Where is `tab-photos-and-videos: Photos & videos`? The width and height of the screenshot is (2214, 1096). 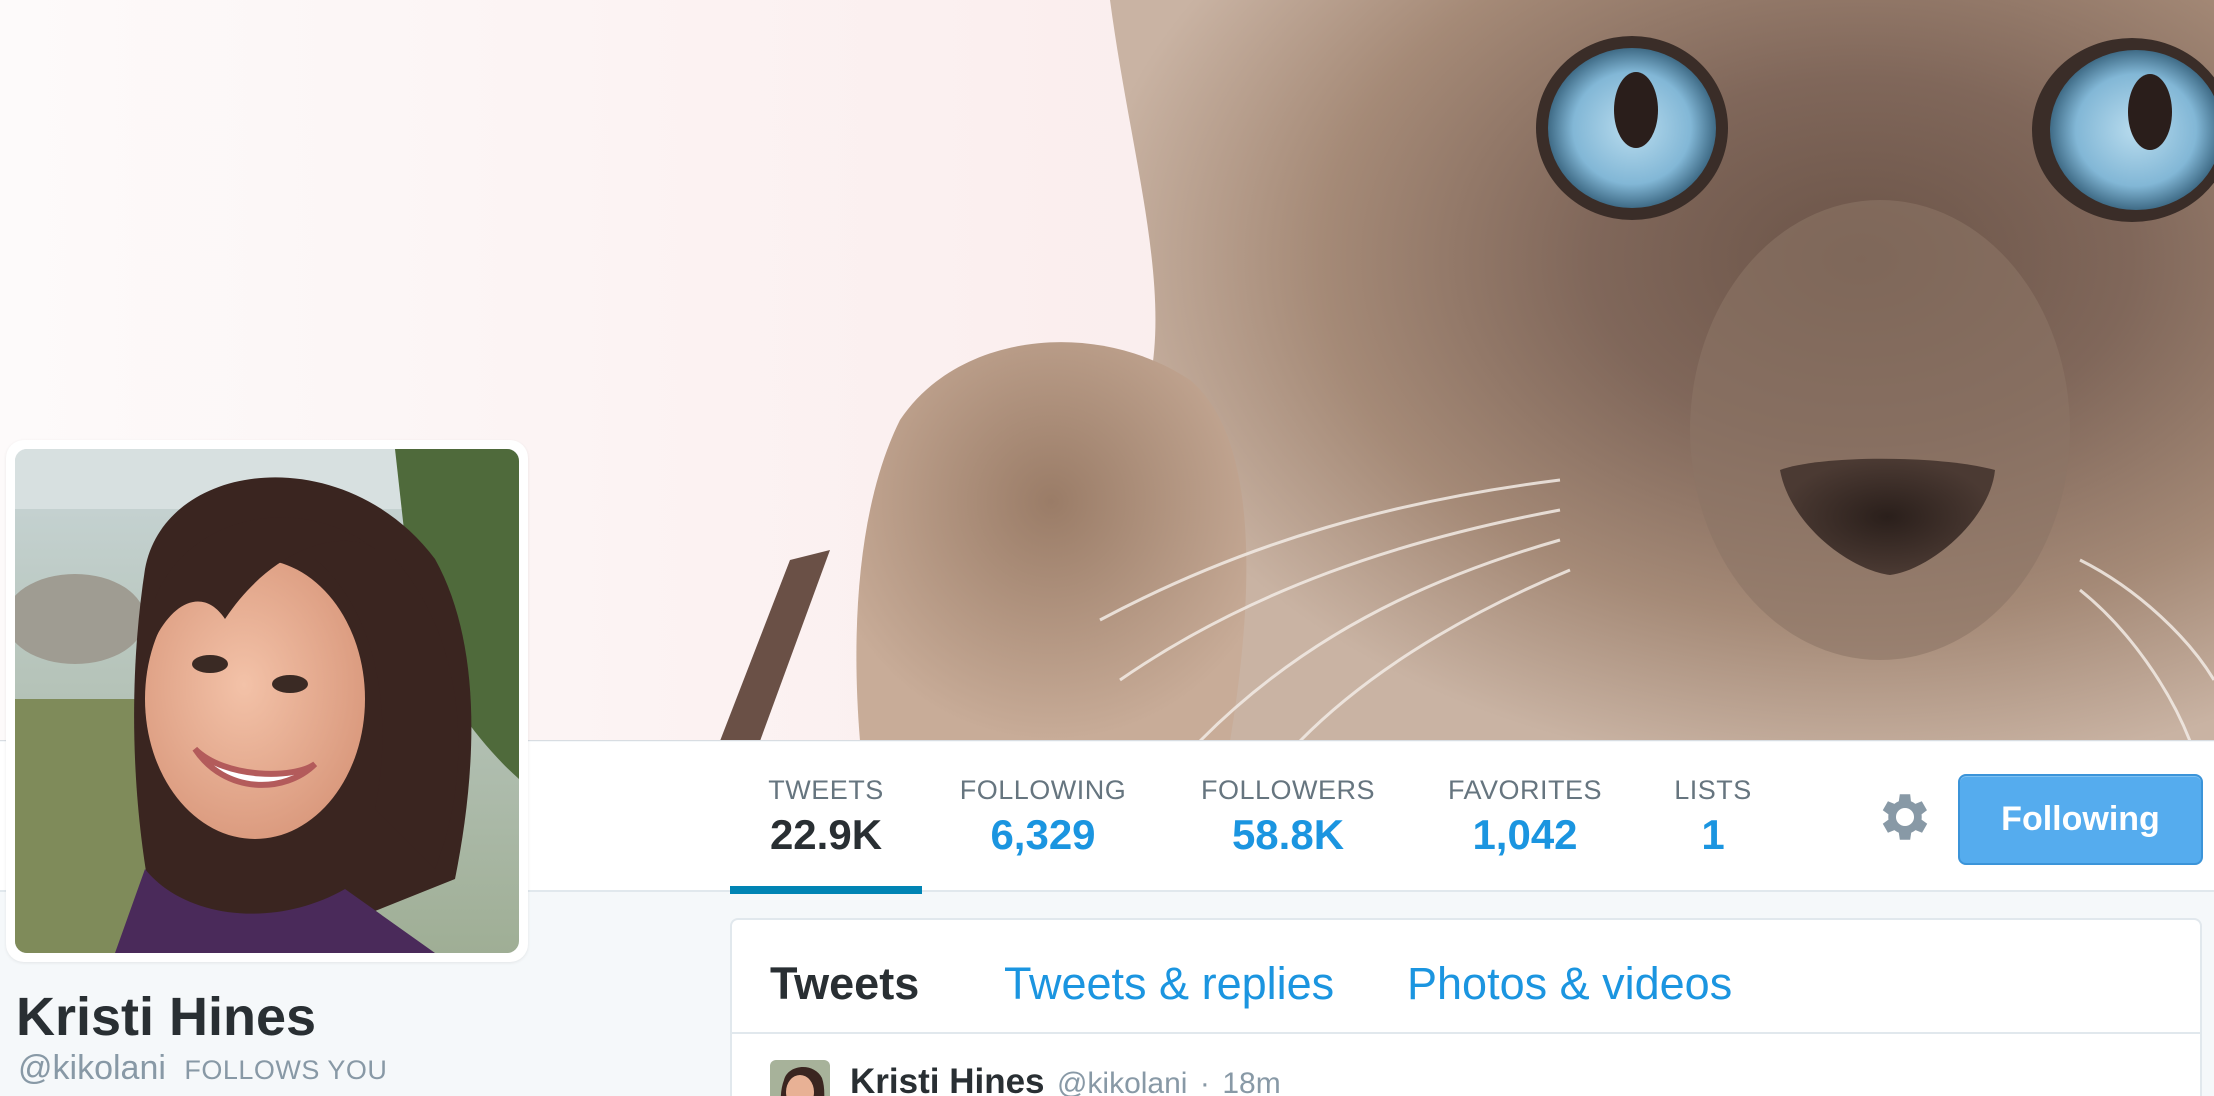
tab-photos-and-videos: Photos & videos is located at coordinates (1569, 984).